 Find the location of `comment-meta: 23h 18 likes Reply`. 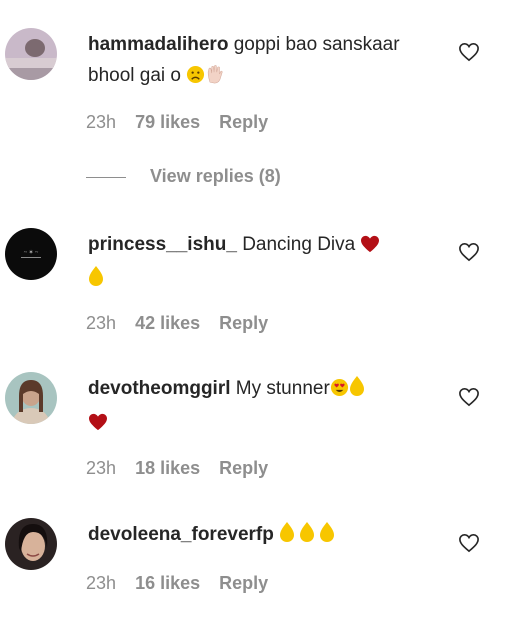

comment-meta: 23h 18 likes Reply is located at coordinates (184, 468).